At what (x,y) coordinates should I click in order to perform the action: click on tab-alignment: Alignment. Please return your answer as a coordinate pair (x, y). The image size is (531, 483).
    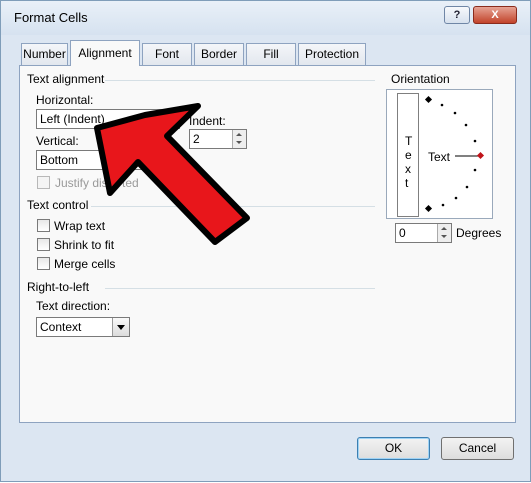
    Looking at the image, I should click on (105, 53).